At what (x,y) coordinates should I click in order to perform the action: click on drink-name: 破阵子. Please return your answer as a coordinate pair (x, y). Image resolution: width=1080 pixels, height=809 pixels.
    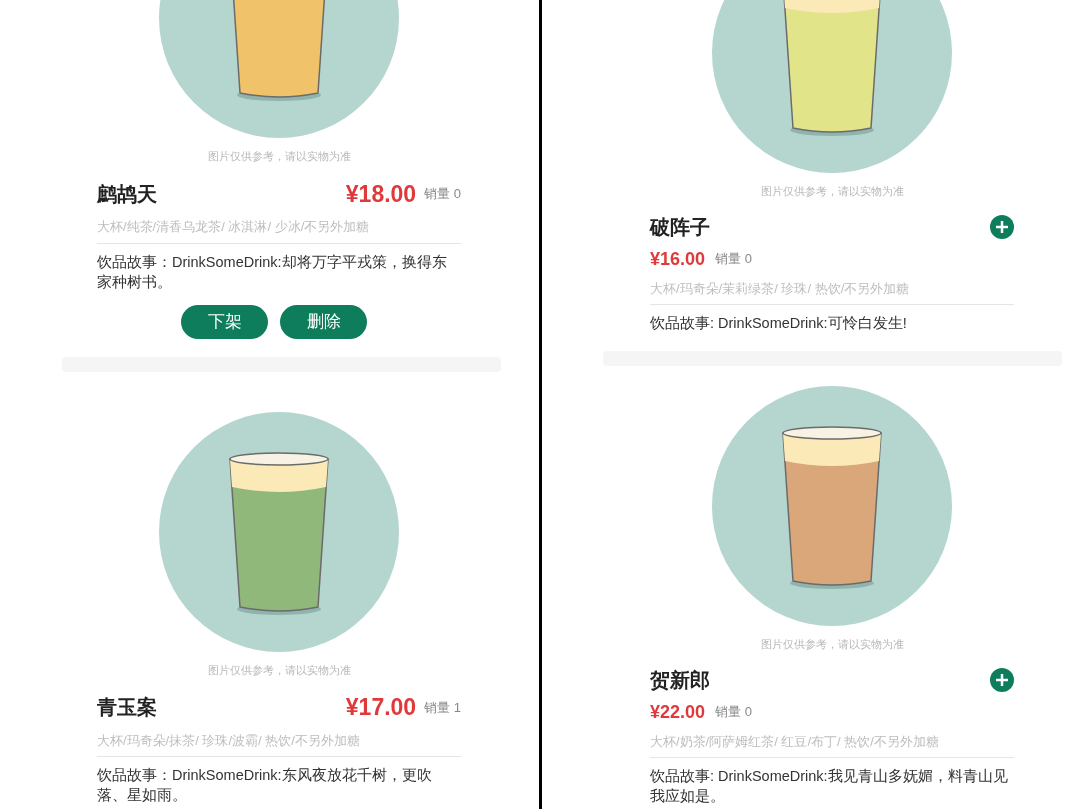
    Looking at the image, I should click on (680, 227).